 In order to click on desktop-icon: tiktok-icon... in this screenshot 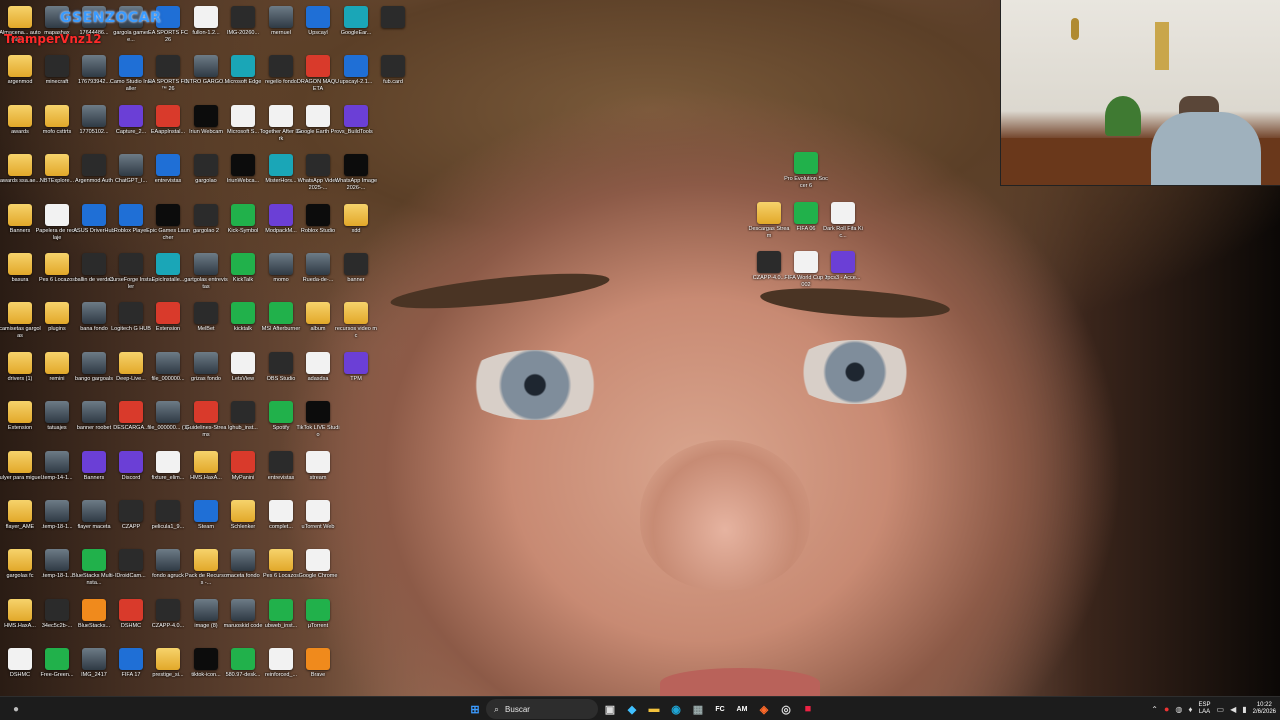, I will do `click(206, 672)`.